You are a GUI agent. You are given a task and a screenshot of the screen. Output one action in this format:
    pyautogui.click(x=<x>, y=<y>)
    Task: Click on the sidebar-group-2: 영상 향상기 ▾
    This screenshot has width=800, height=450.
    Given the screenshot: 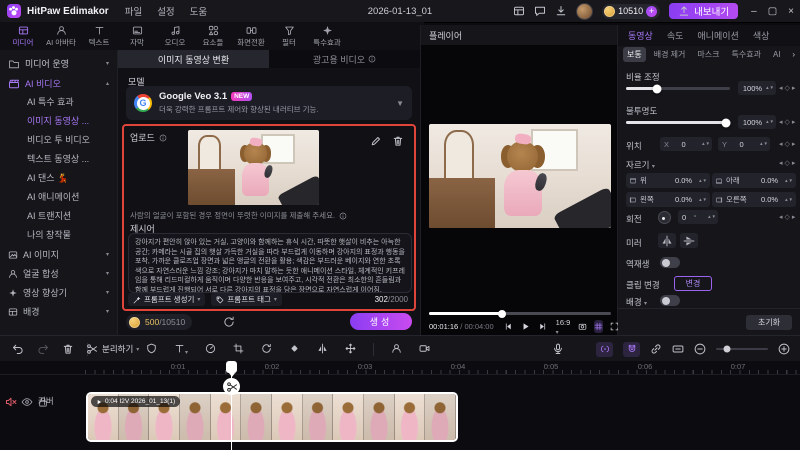 What is the action you would take?
    pyautogui.click(x=58, y=292)
    